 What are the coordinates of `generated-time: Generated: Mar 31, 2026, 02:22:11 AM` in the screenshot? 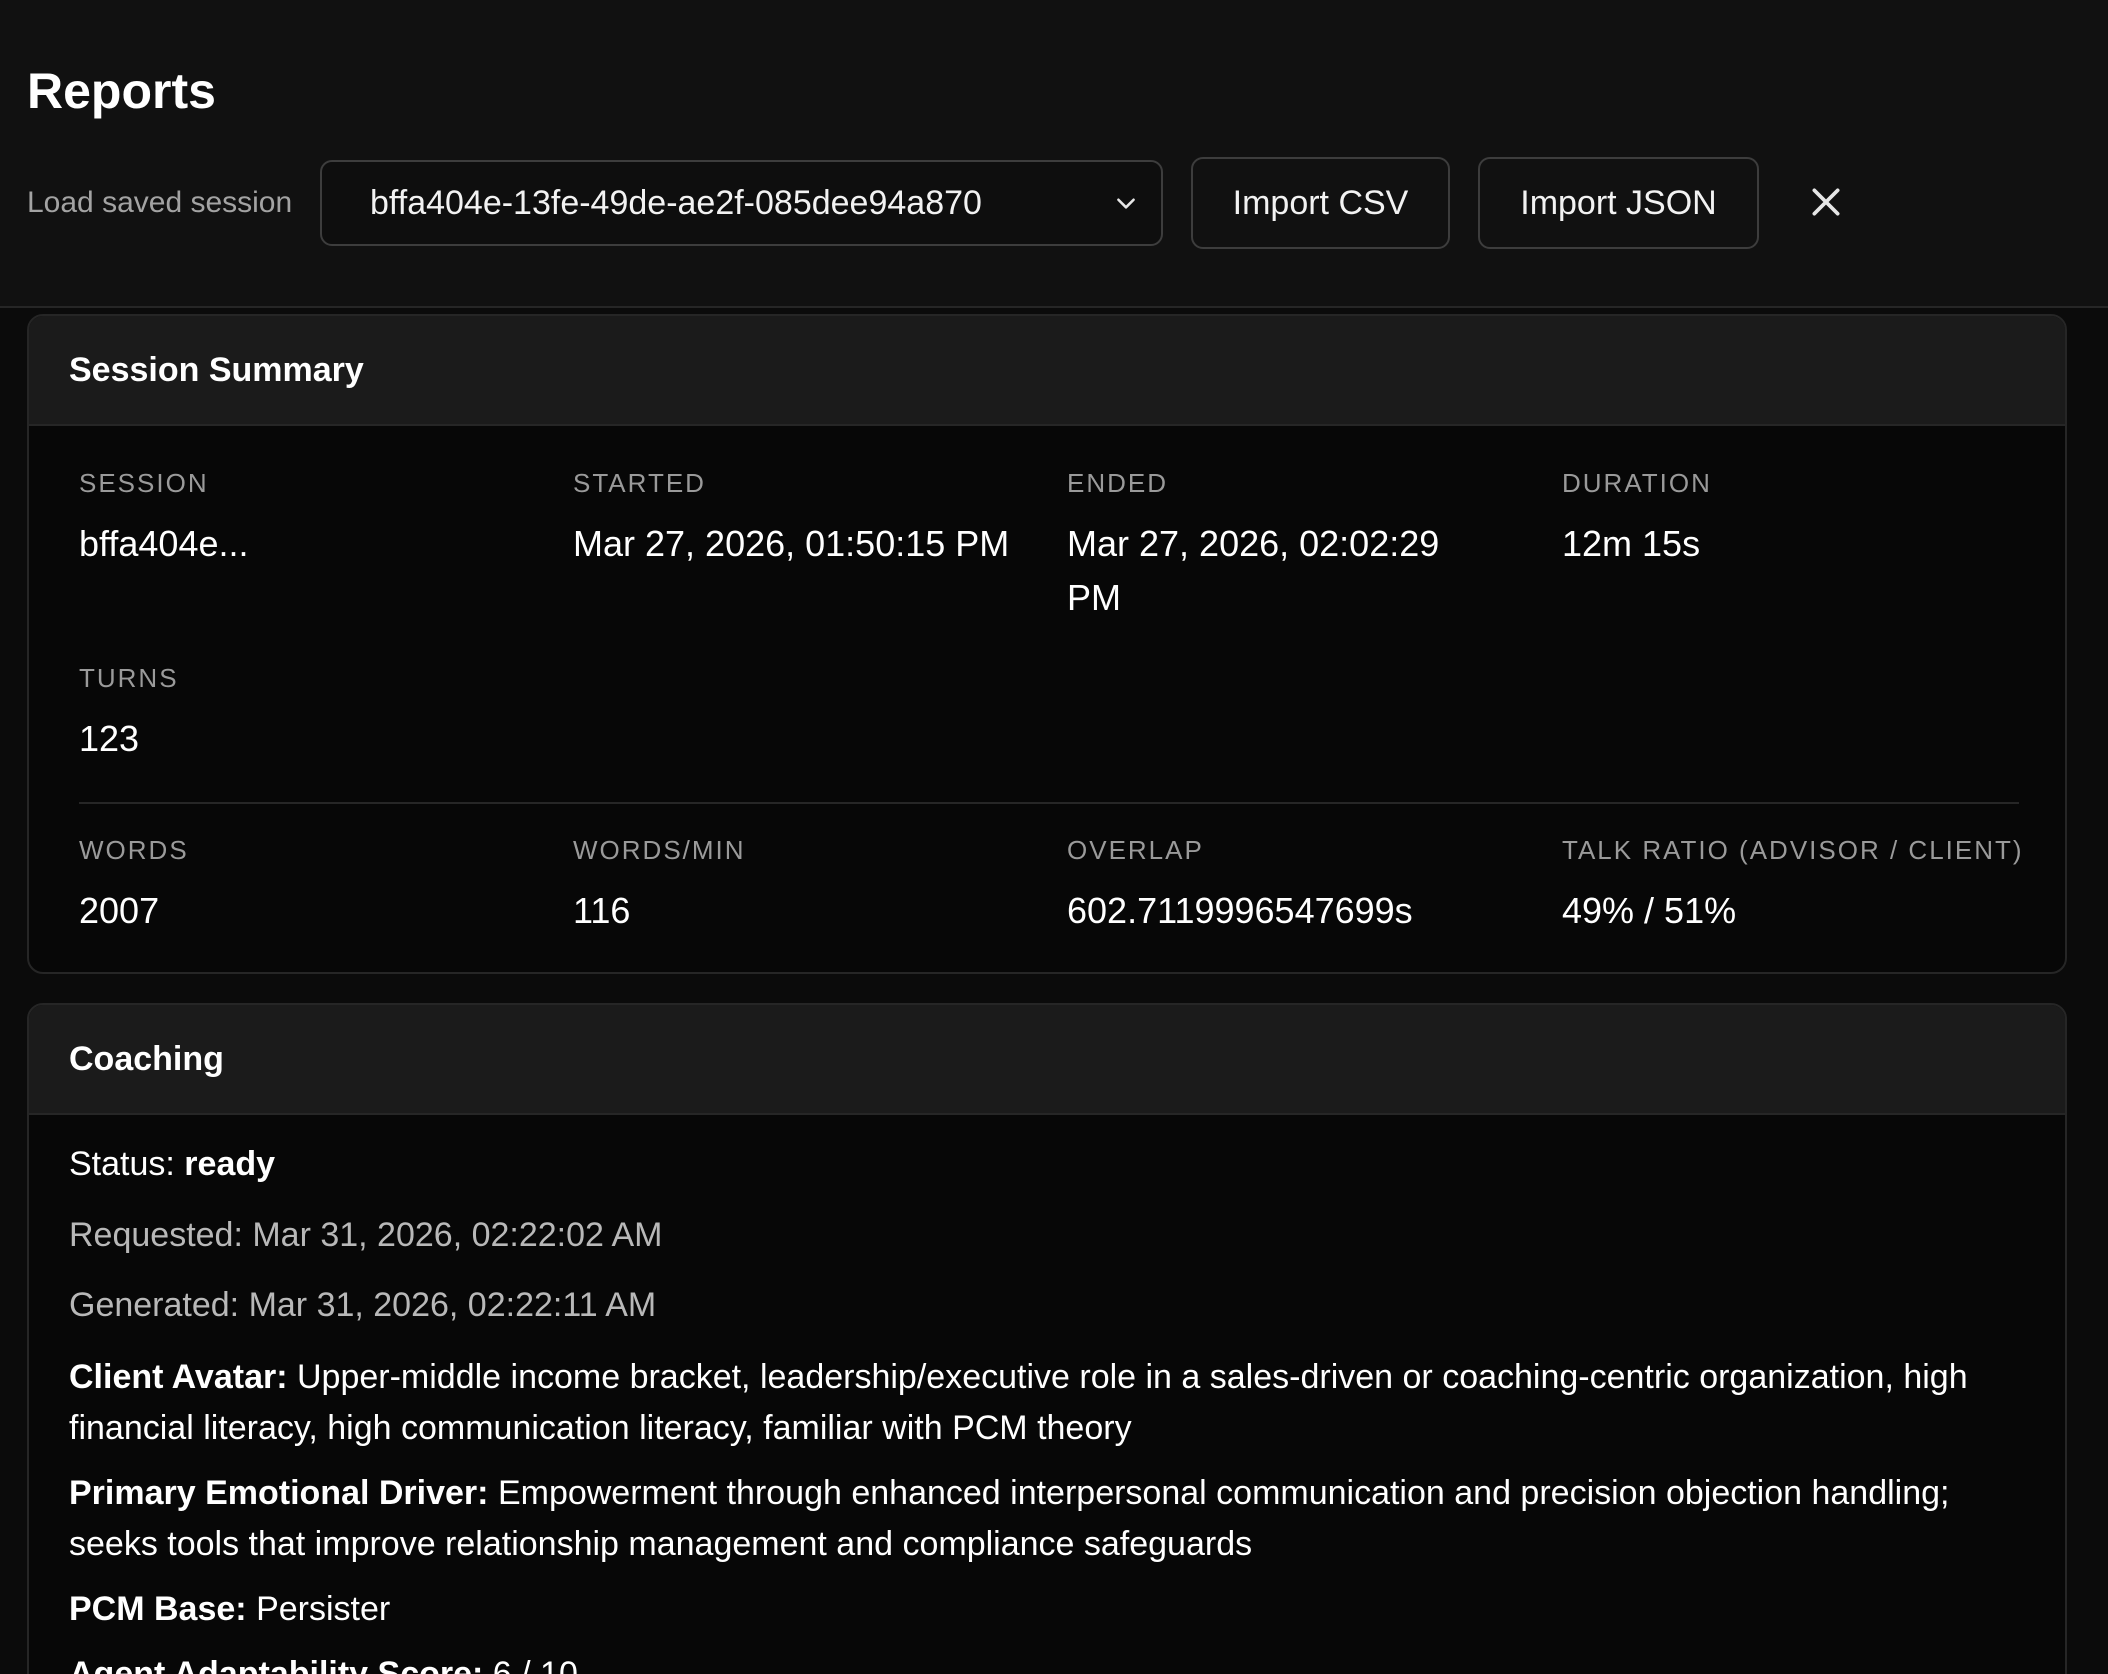 It's located at (363, 1305).